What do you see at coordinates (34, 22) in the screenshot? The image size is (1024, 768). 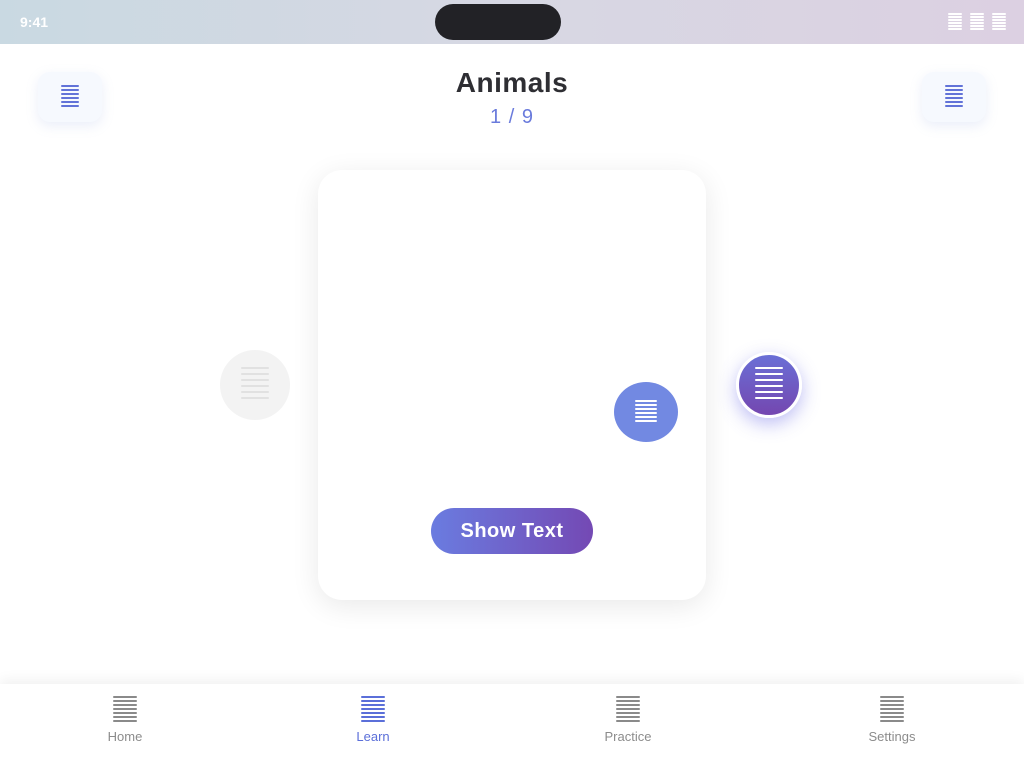 I see `status-time: 9:41` at bounding box center [34, 22].